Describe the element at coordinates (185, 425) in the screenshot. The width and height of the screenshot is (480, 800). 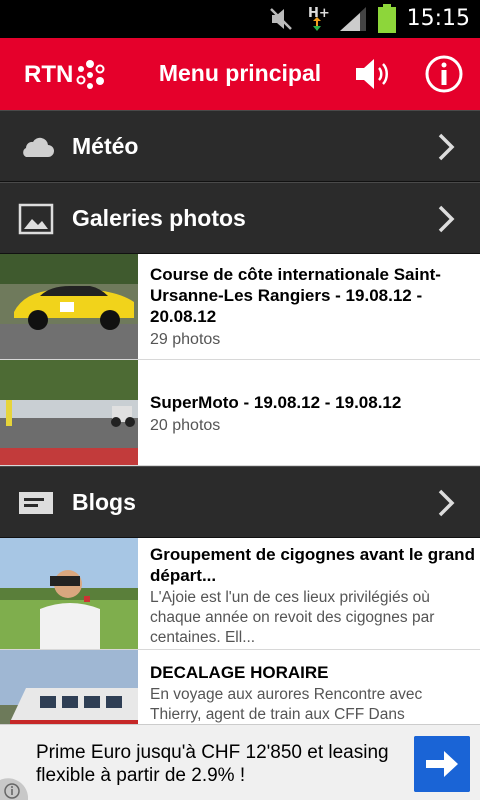
I see `gallery-photo-count: 20 photos` at that location.